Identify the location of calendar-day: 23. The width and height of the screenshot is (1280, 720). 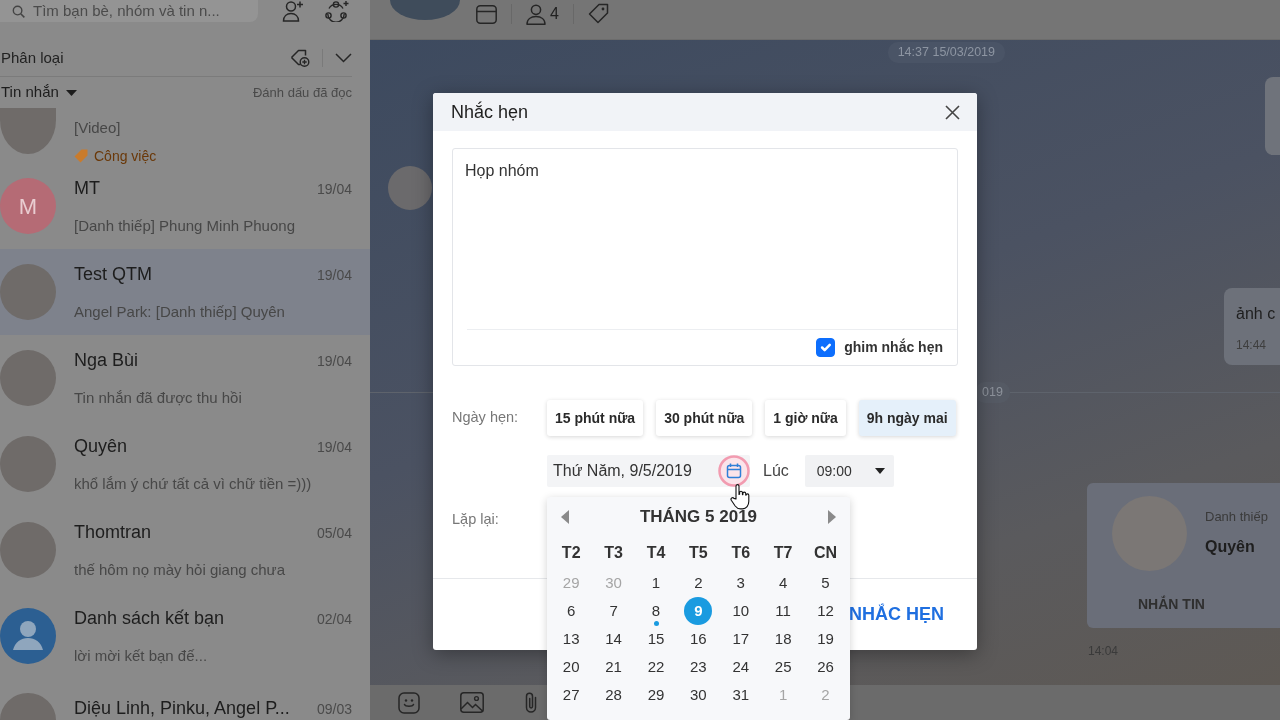
(698, 667).